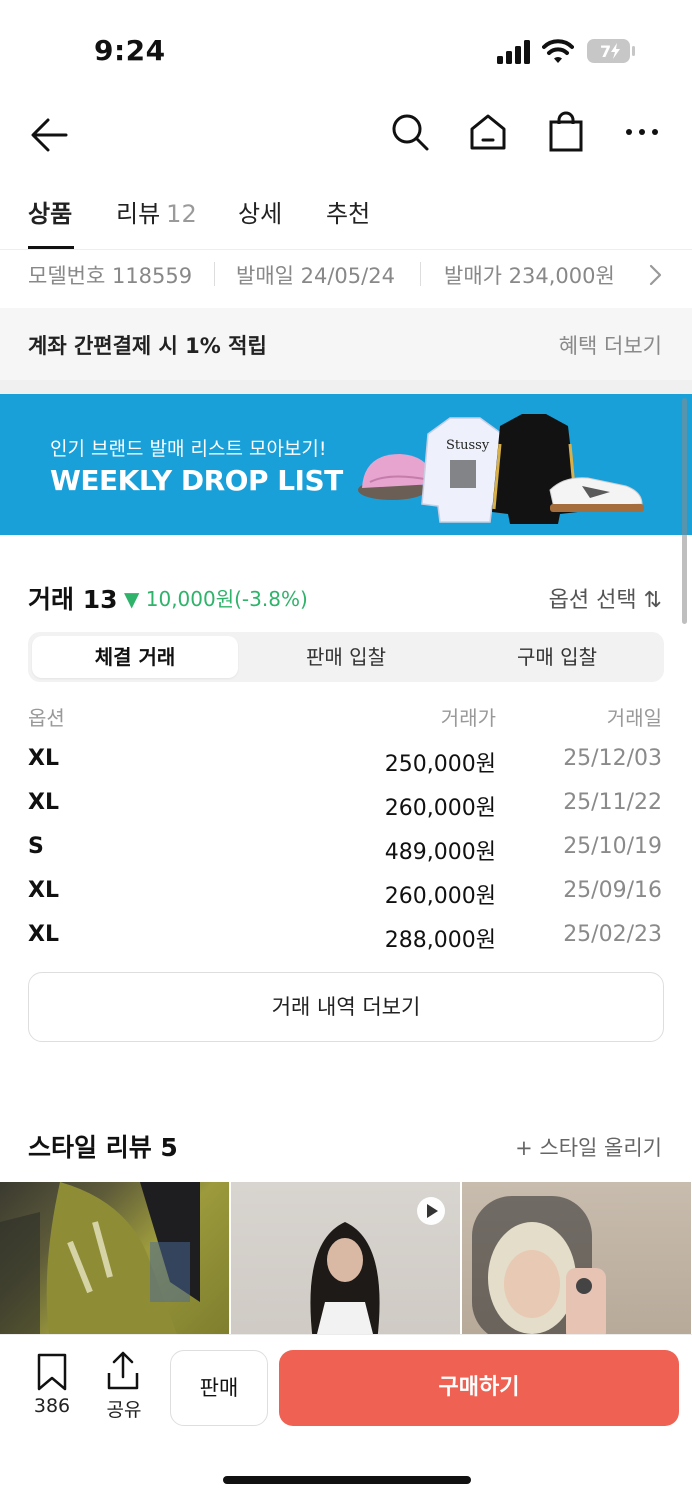 This screenshot has height=1500, width=692. What do you see at coordinates (50, 211) in the screenshot?
I see `tab-product: 상품` at bounding box center [50, 211].